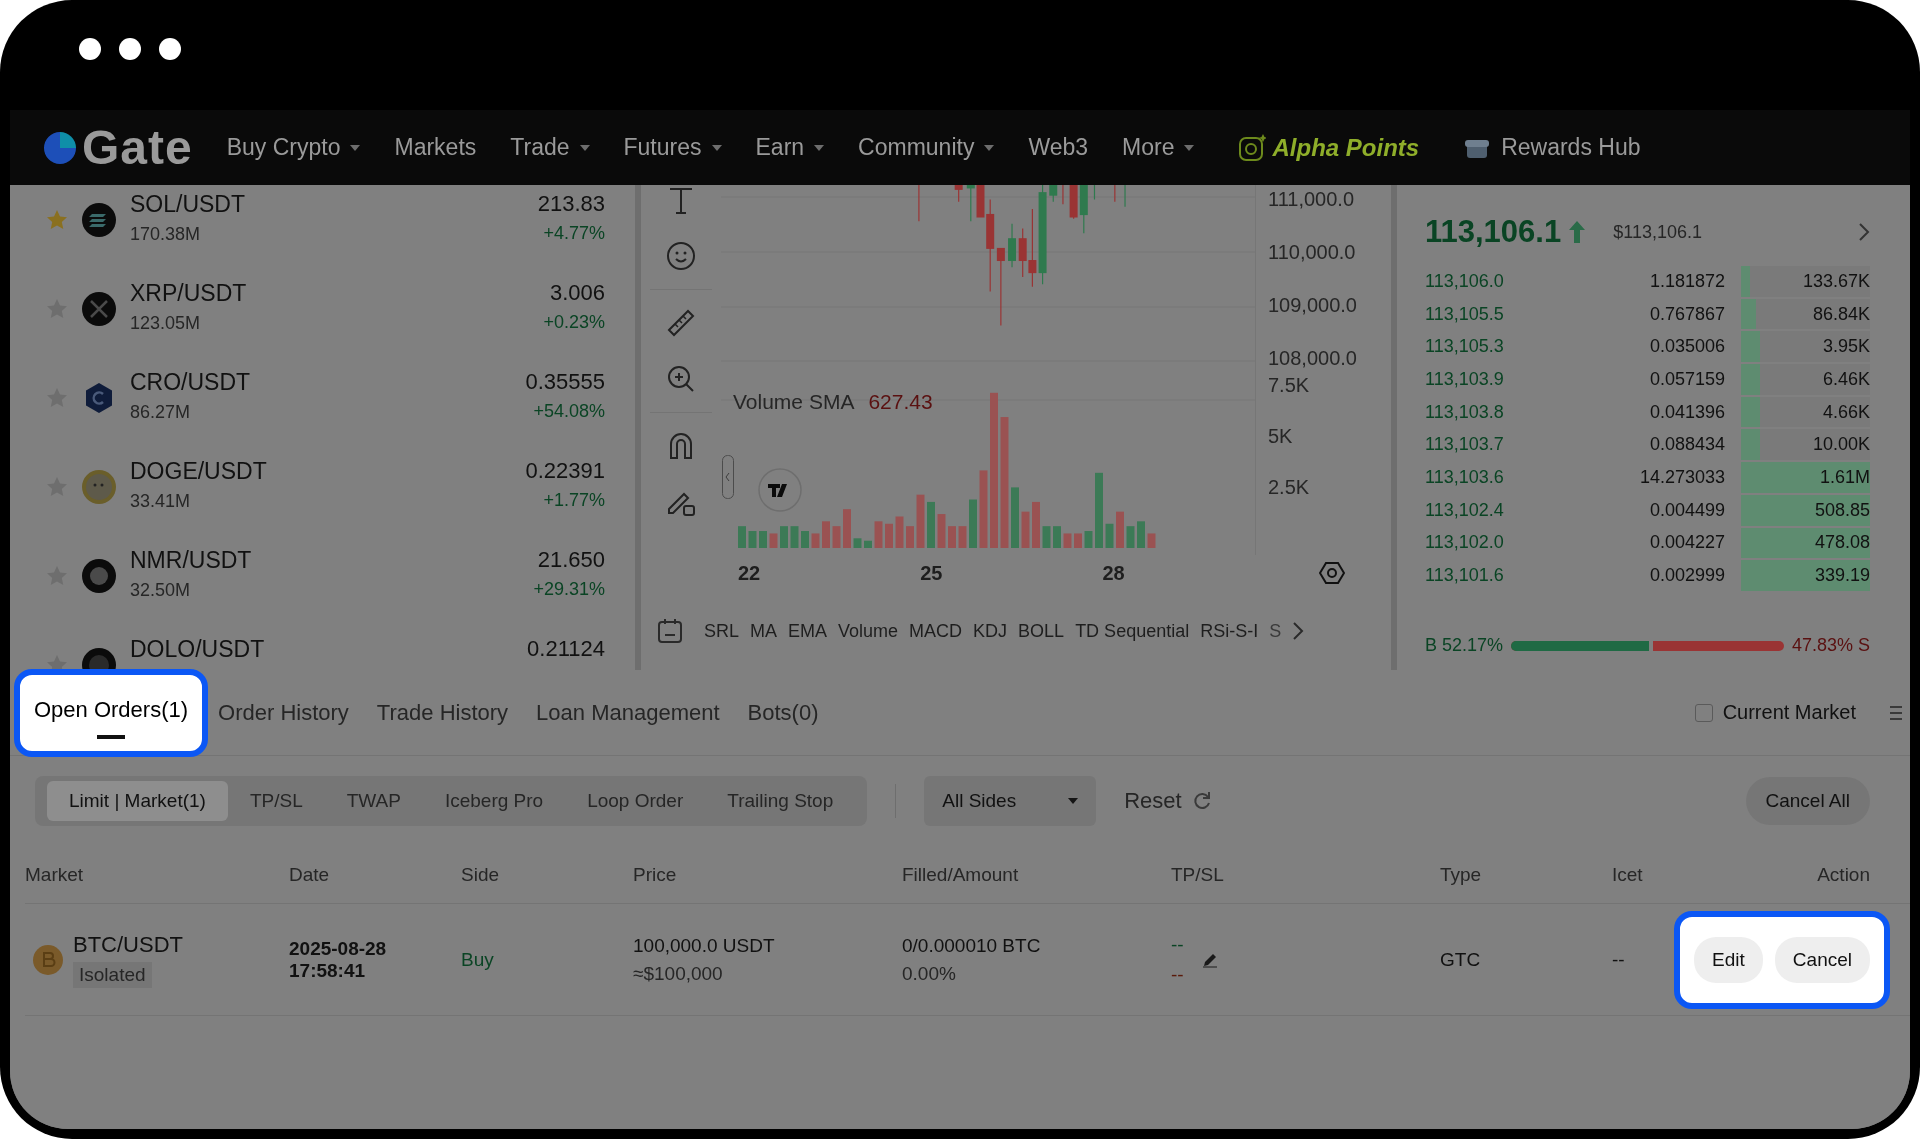 The image size is (1920, 1139). What do you see at coordinates (442, 712) in the screenshot?
I see `tab: Trade History` at bounding box center [442, 712].